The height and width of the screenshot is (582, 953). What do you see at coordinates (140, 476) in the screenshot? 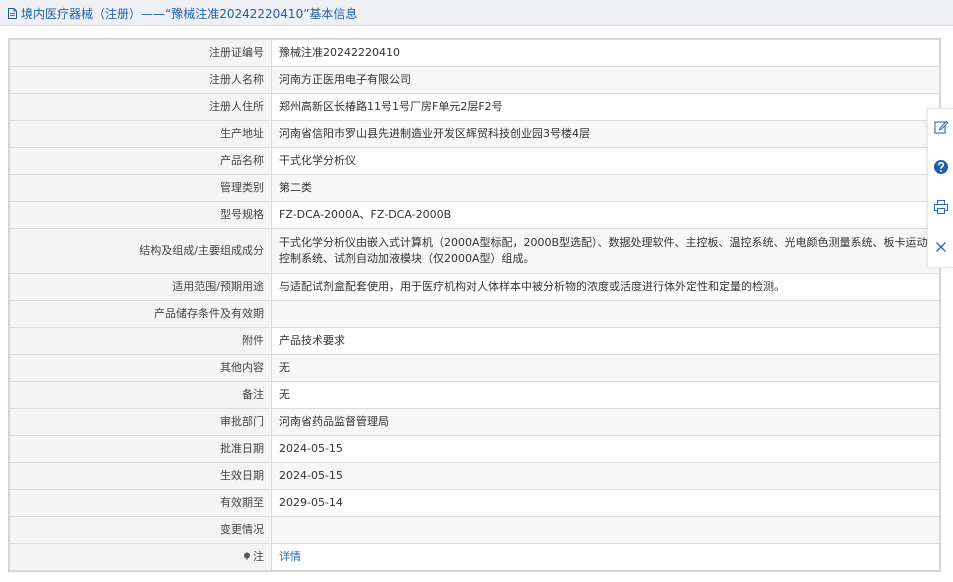
I see `row-label: 生效日期` at bounding box center [140, 476].